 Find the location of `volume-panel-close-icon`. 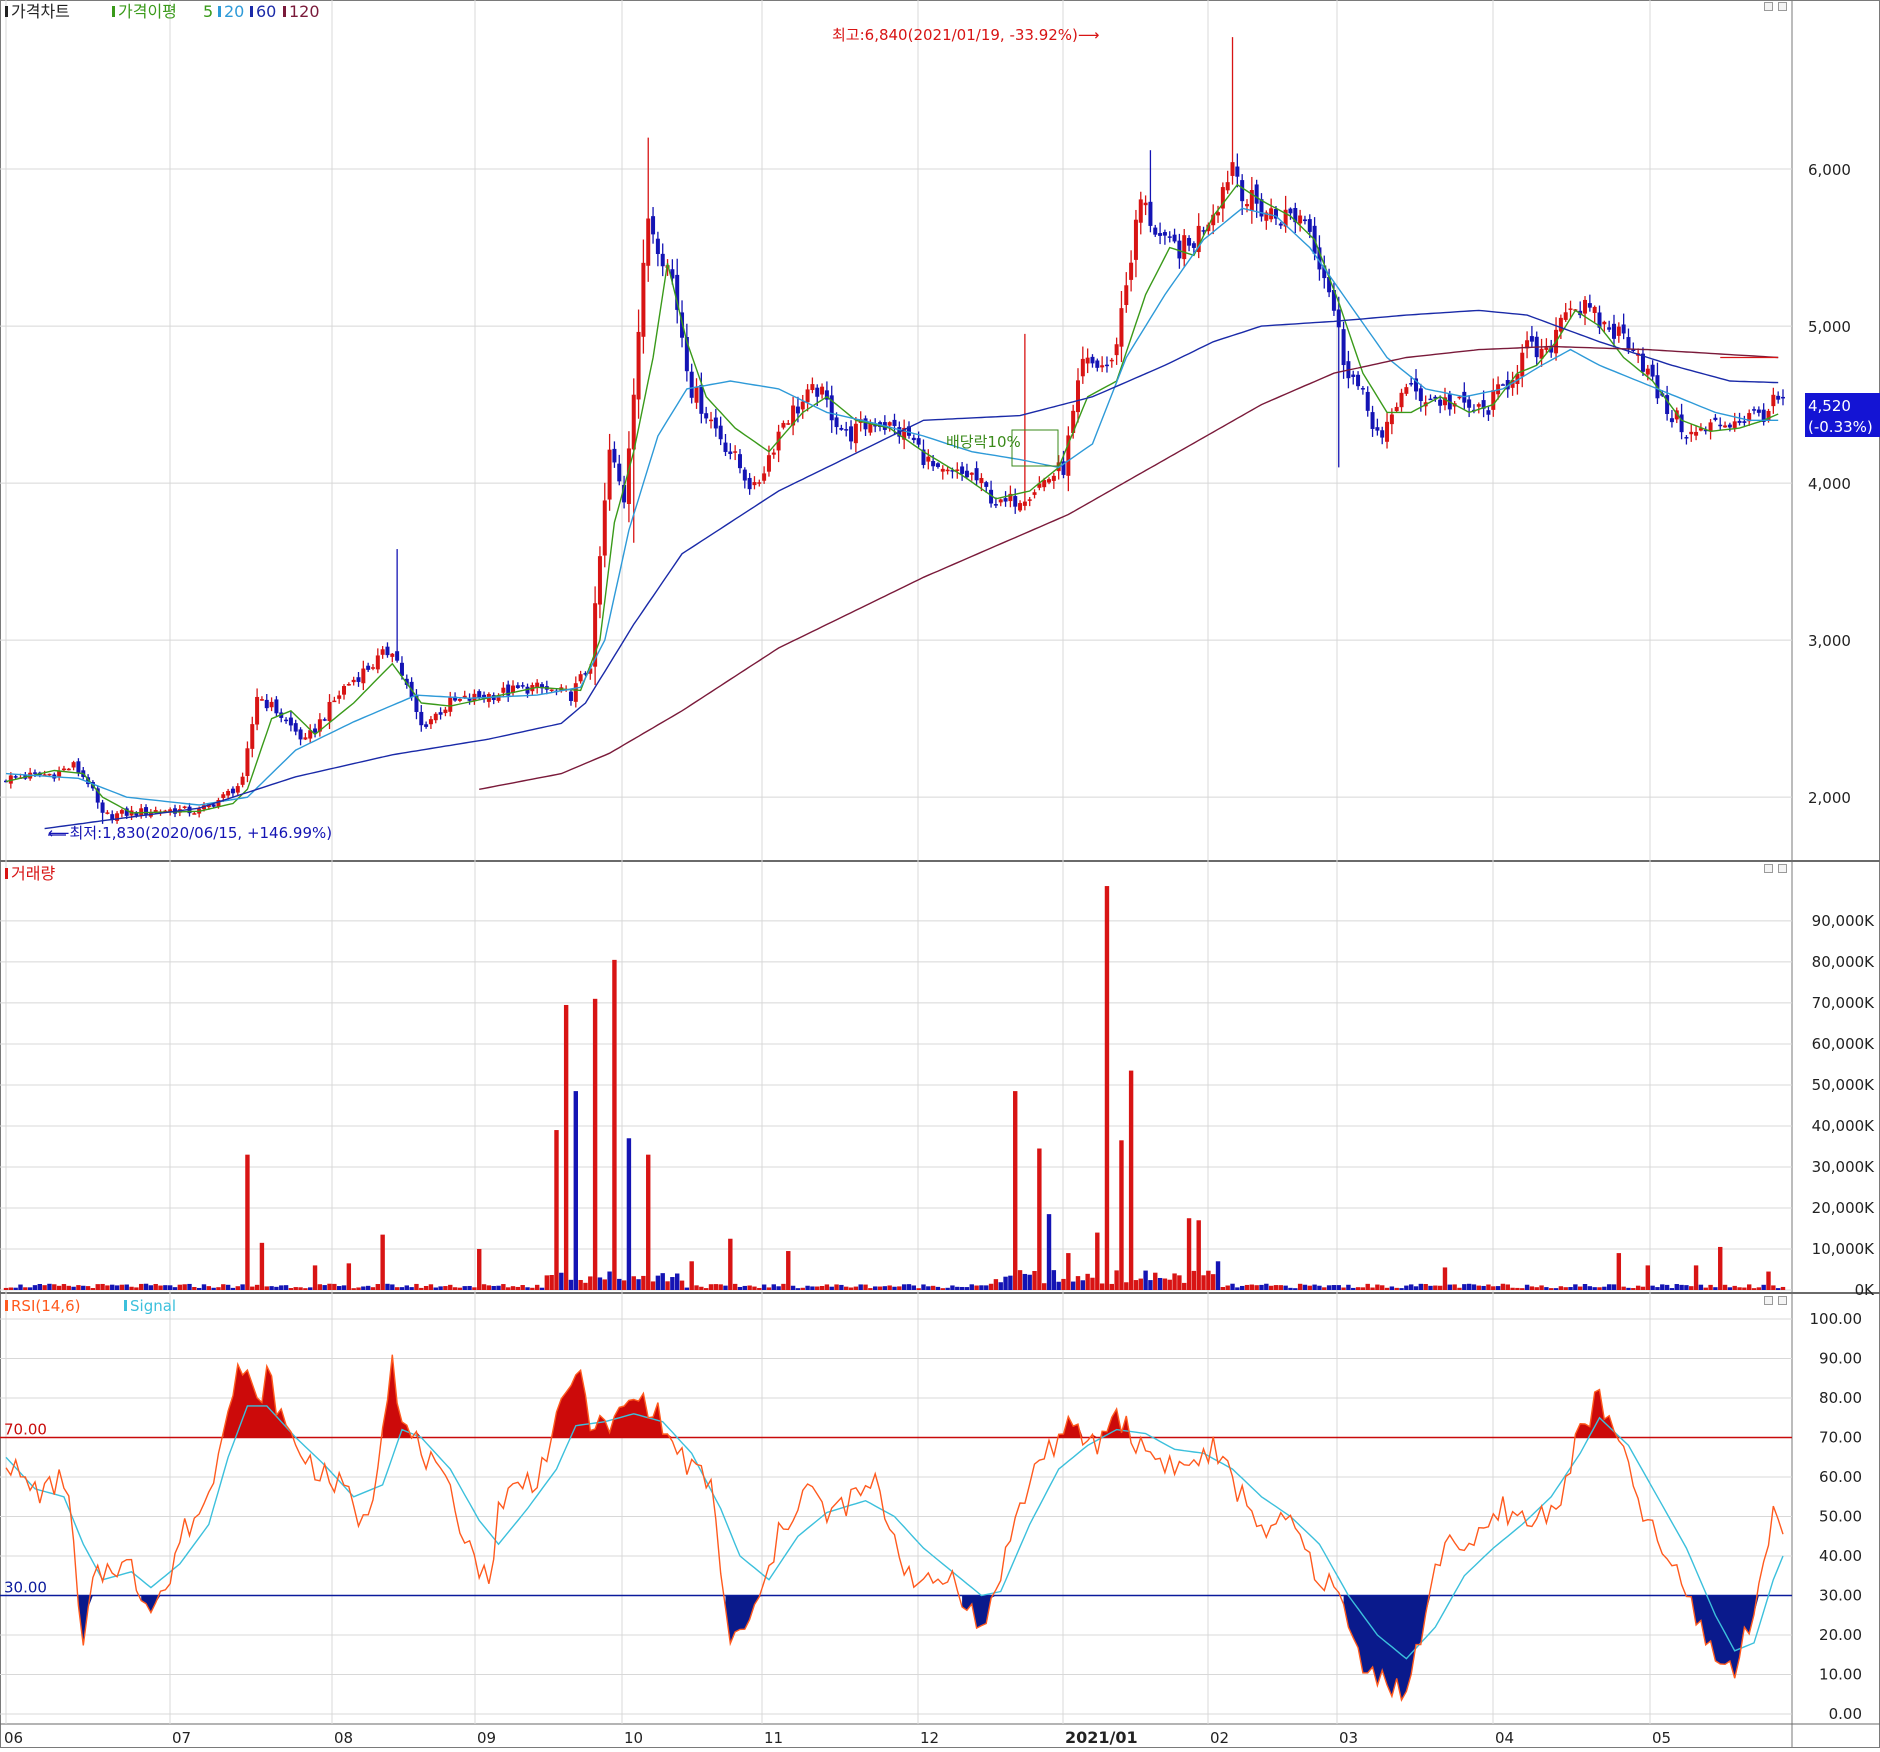

volume-panel-close-icon is located at coordinates (1782, 868).